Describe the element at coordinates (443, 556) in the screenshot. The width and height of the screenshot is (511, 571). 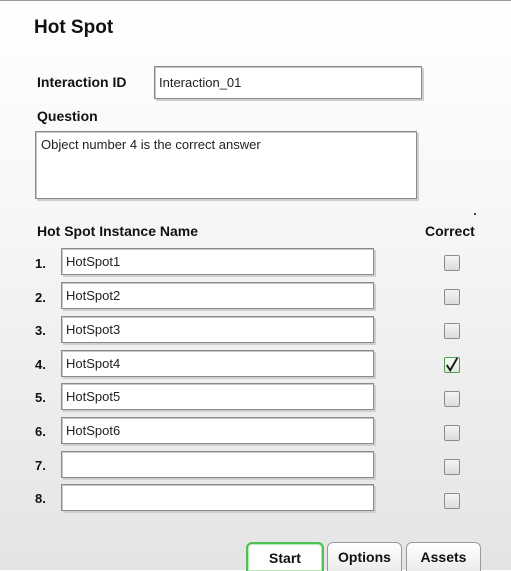
I see `tab-assets: Assets` at that location.